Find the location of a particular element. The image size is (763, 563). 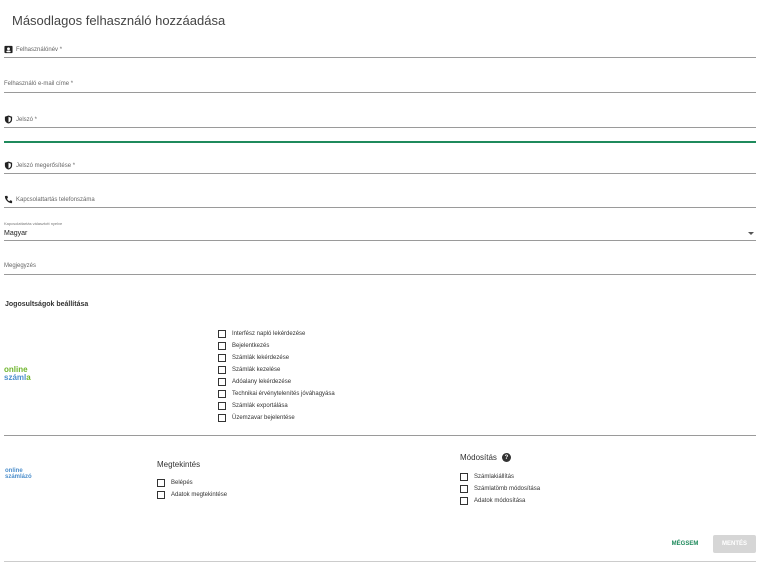

email-label: Felhasználó e-mail címe * is located at coordinates (39, 84).